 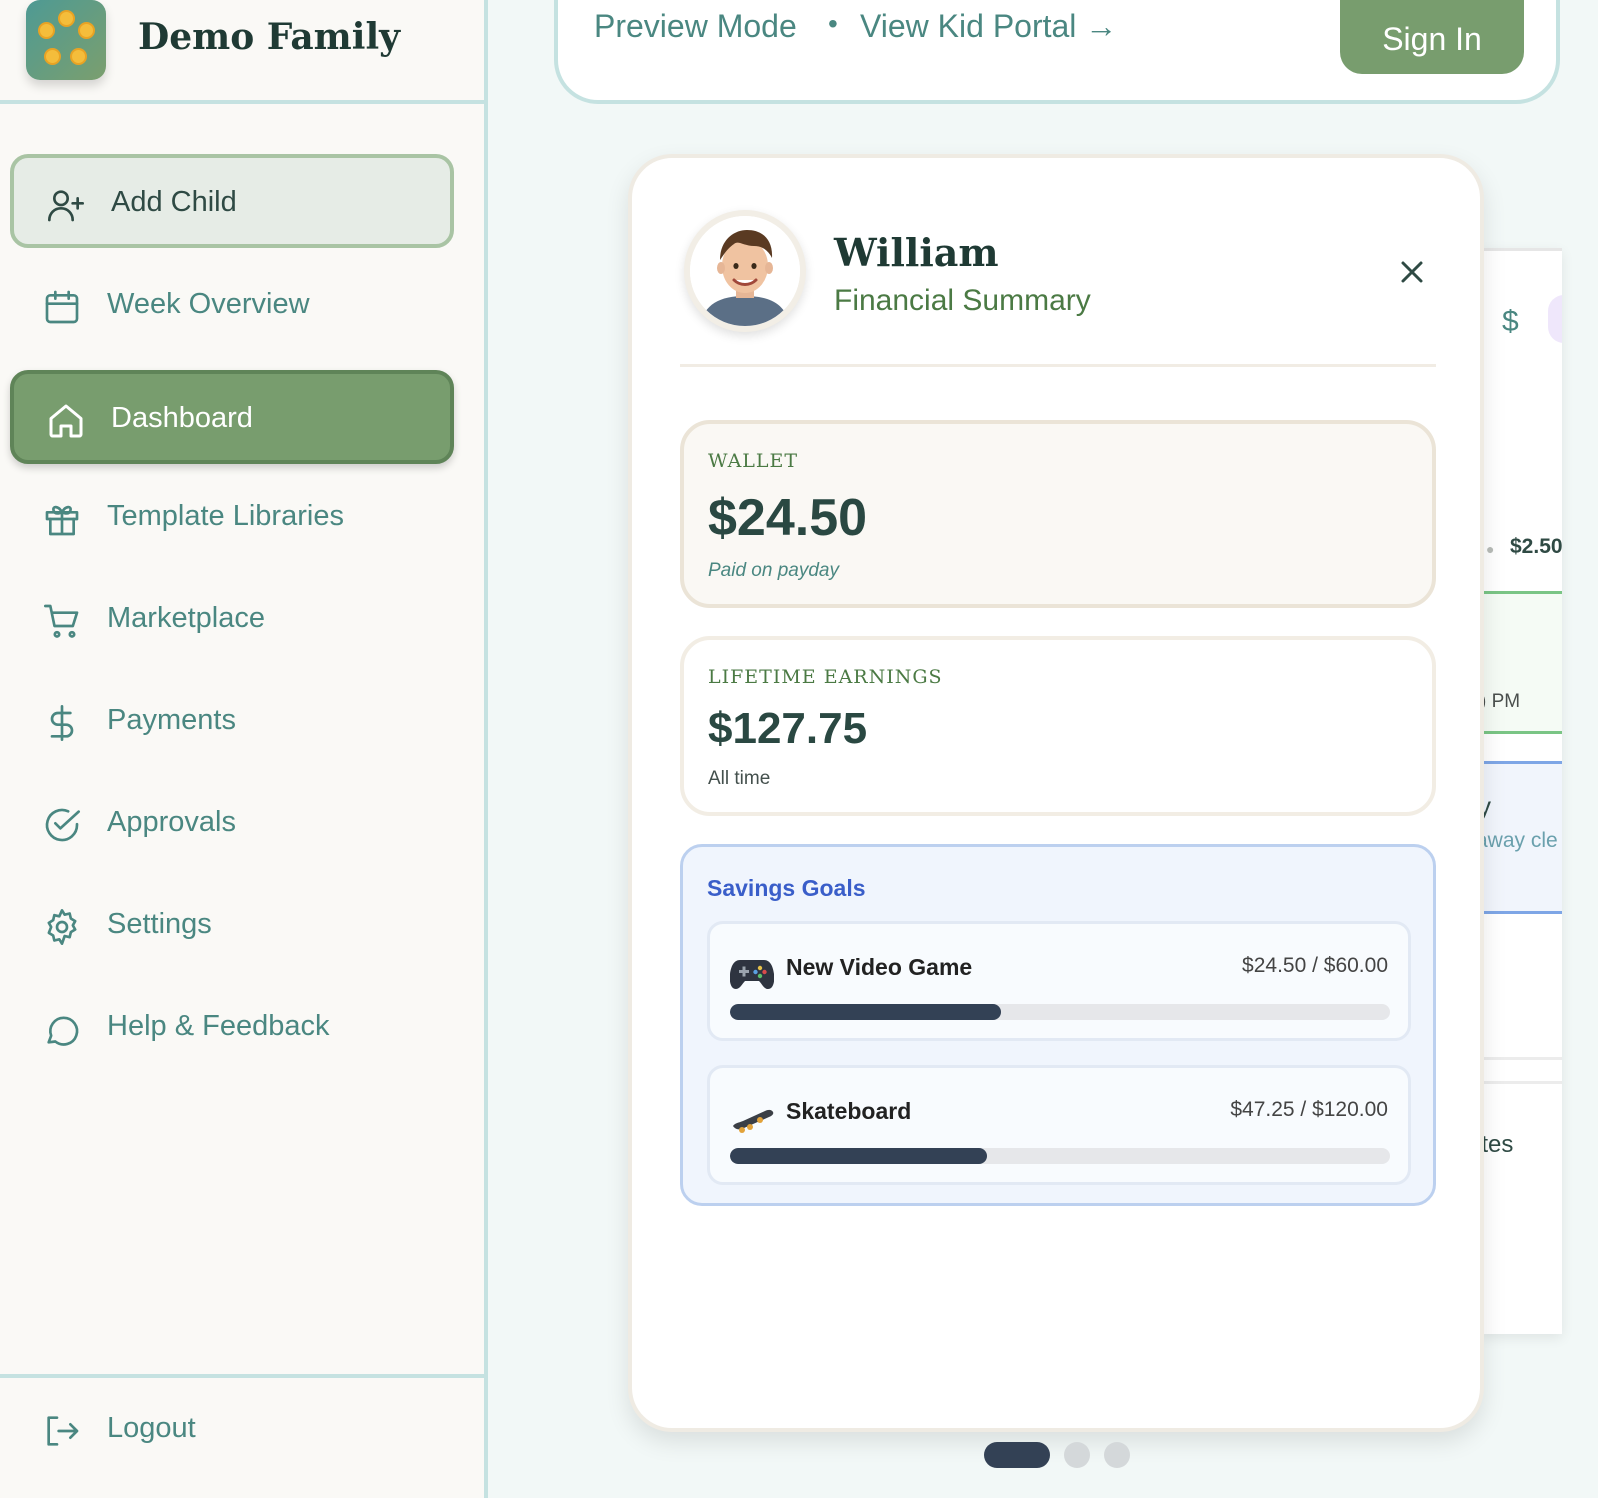 I want to click on sidebar-item-payments: Payments, so click(x=232, y=723).